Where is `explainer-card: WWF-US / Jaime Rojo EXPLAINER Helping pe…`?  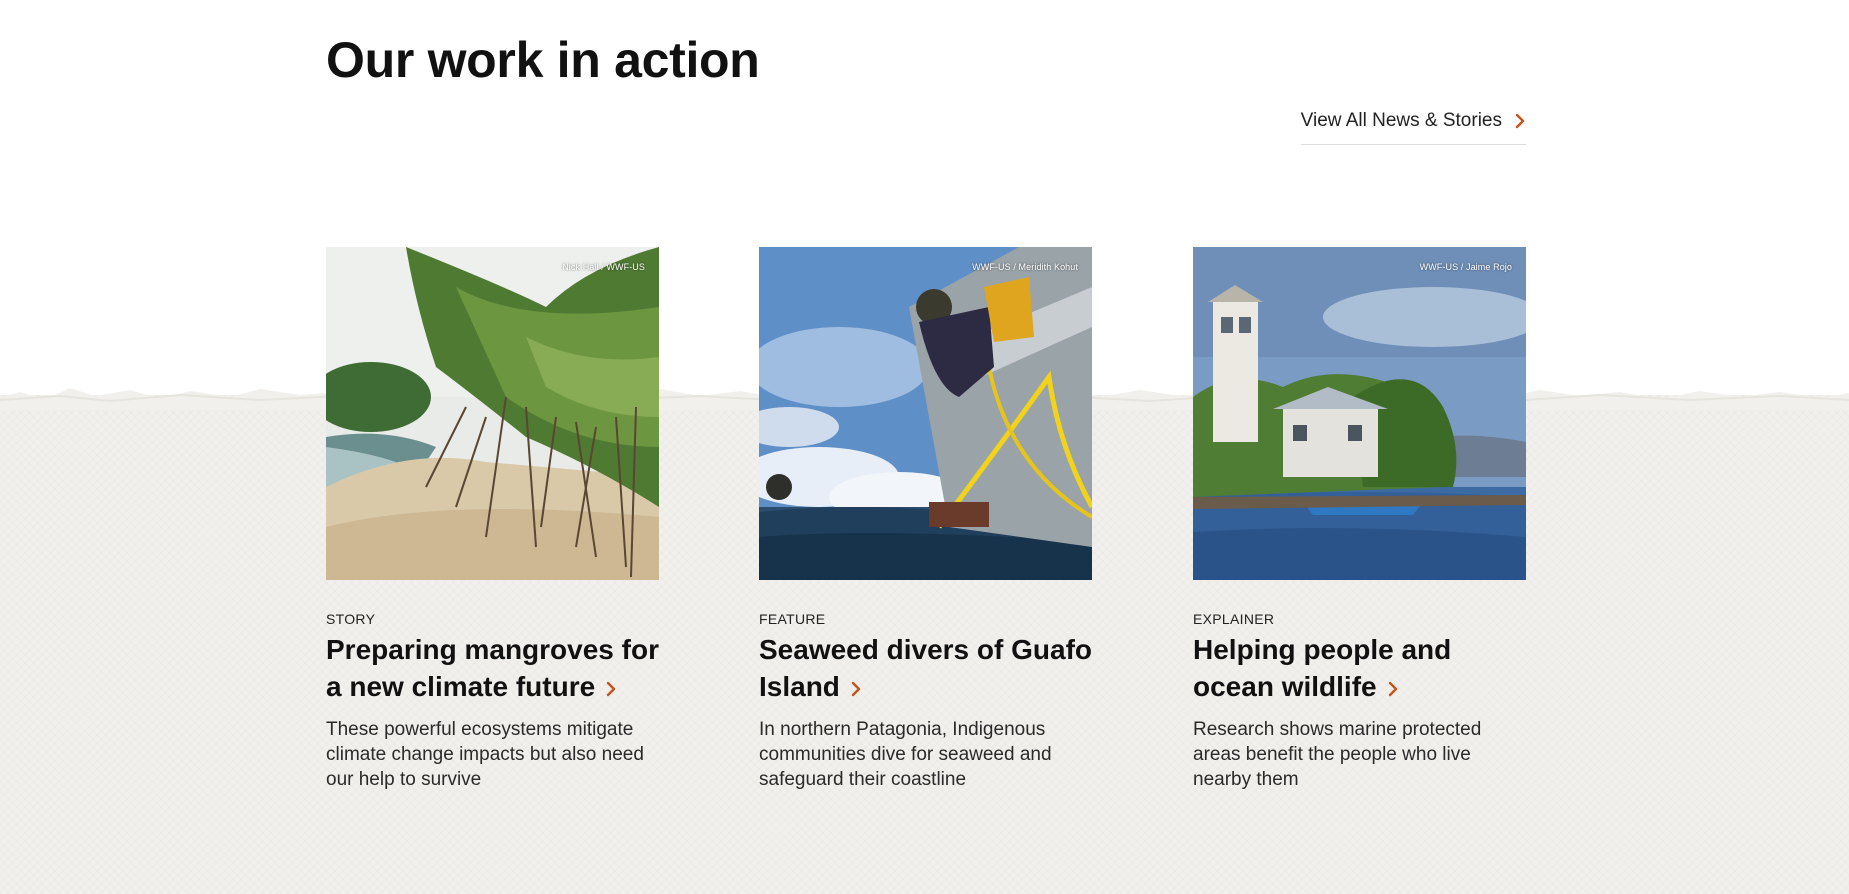
explainer-card: WWF-US / Jaime Rojo EXPLAINER Helping pe… is located at coordinates (1359, 519).